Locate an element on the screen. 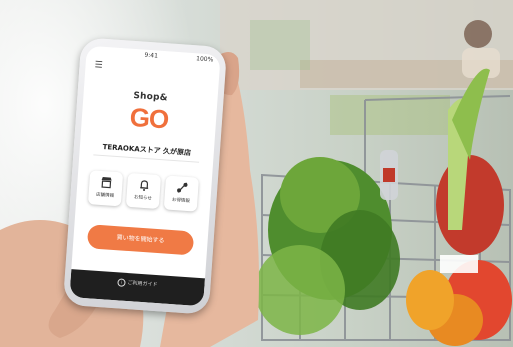 The image size is (513, 347). news-button: お知らせ is located at coordinates (143, 191).